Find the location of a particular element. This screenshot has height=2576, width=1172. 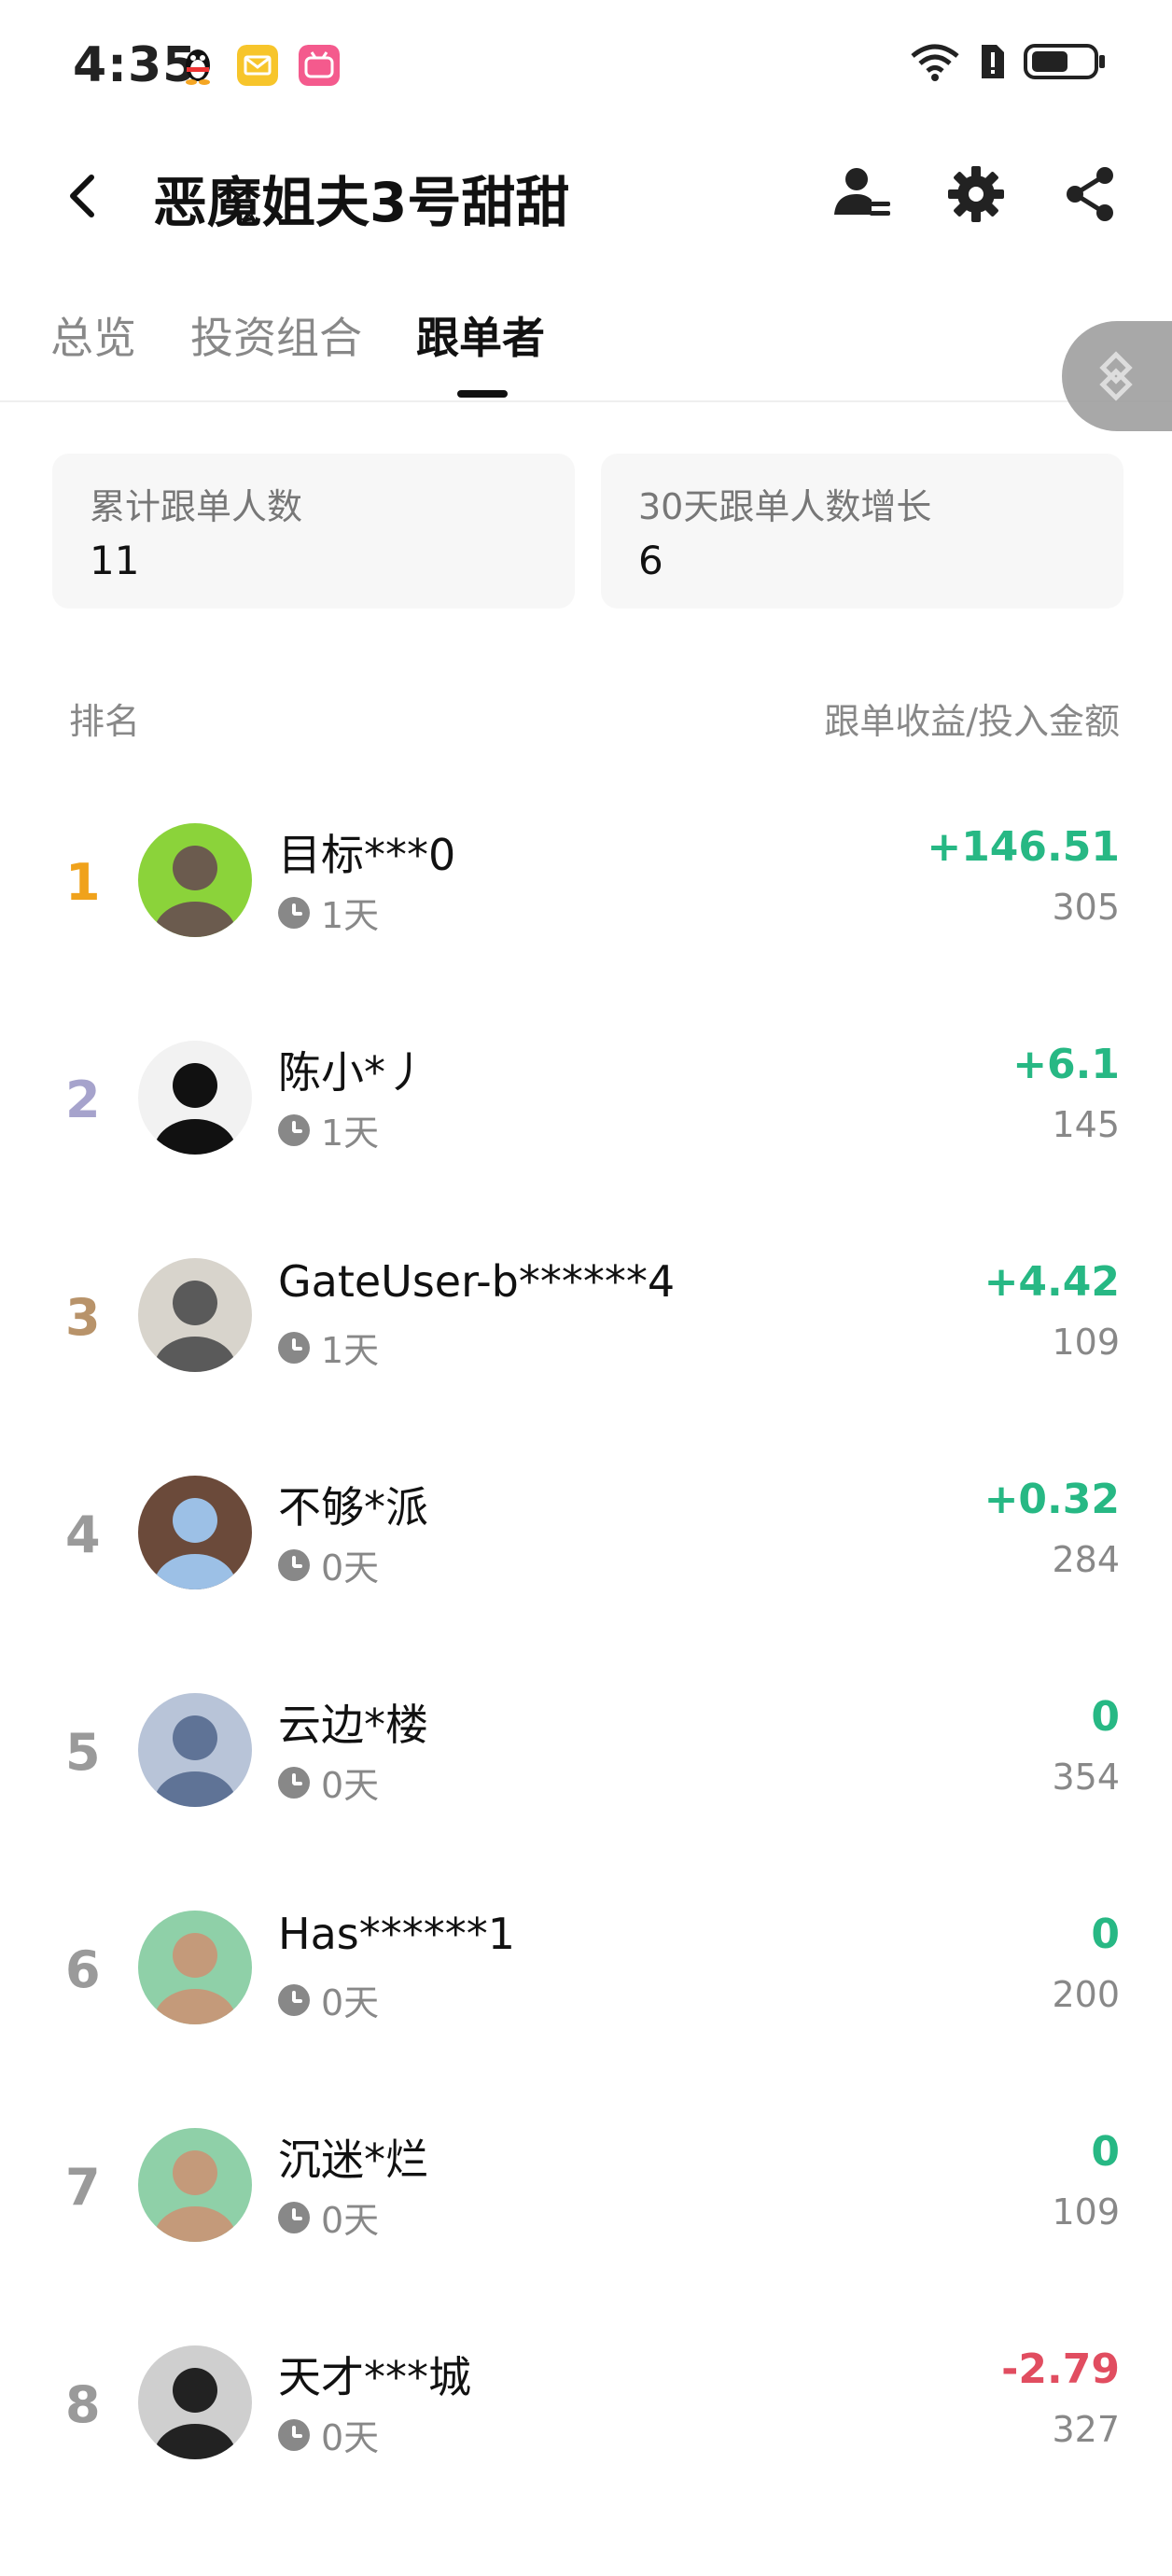

follower-amount: 327 is located at coordinates (1086, 2429).